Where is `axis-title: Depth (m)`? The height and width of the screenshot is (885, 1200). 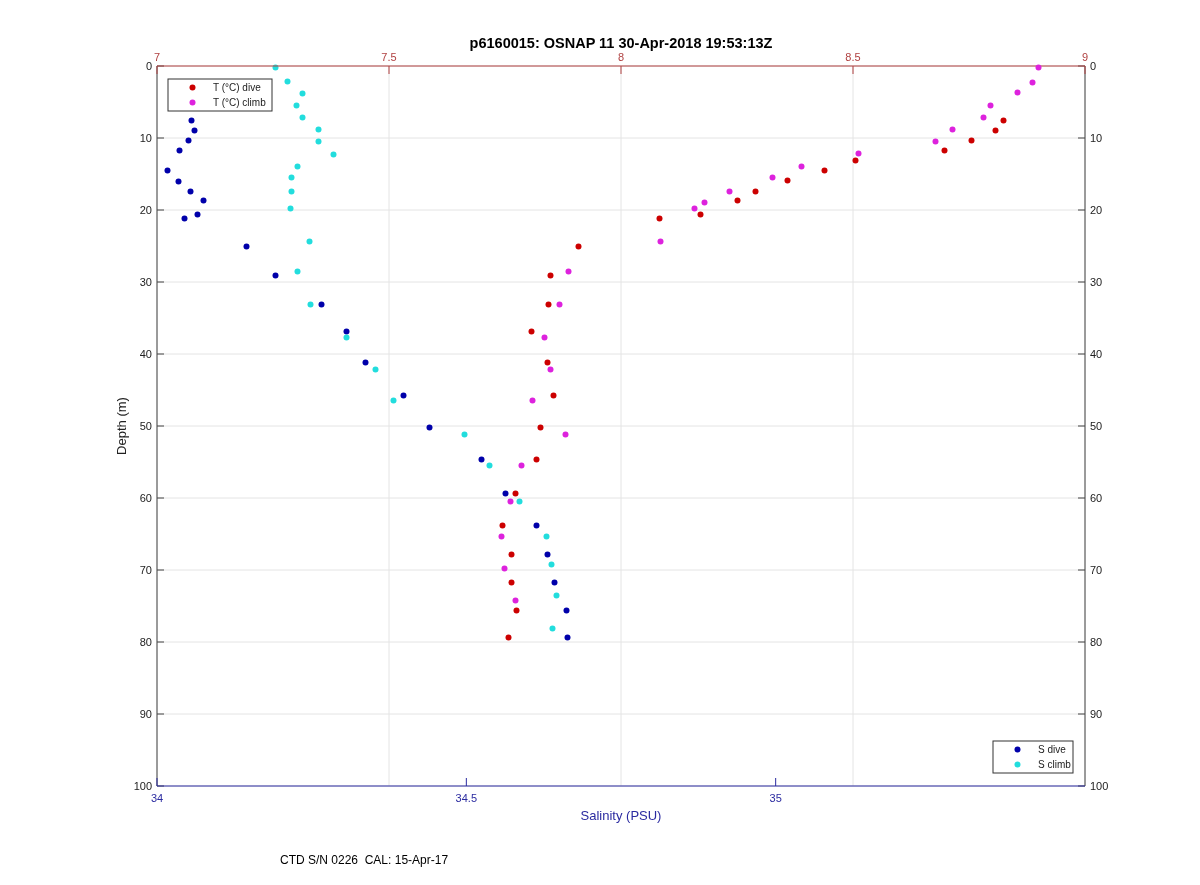
axis-title: Depth (m) is located at coordinates (121, 426).